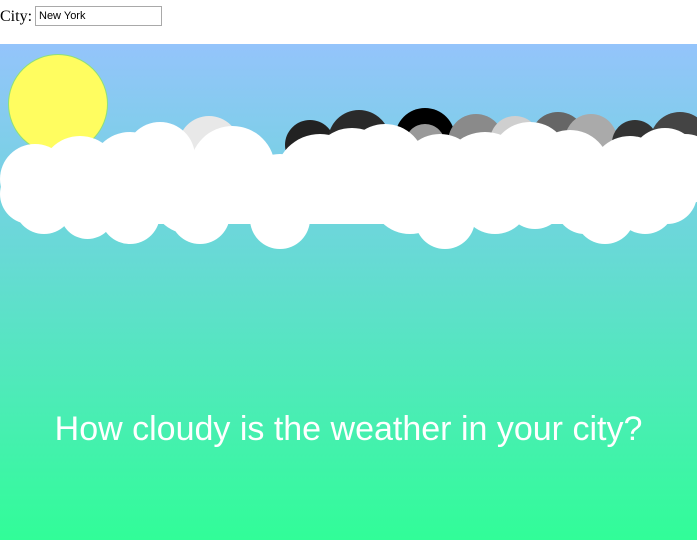 Image resolution: width=697 pixels, height=540 pixels. What do you see at coordinates (16, 16) in the screenshot?
I see `city-label: City:` at bounding box center [16, 16].